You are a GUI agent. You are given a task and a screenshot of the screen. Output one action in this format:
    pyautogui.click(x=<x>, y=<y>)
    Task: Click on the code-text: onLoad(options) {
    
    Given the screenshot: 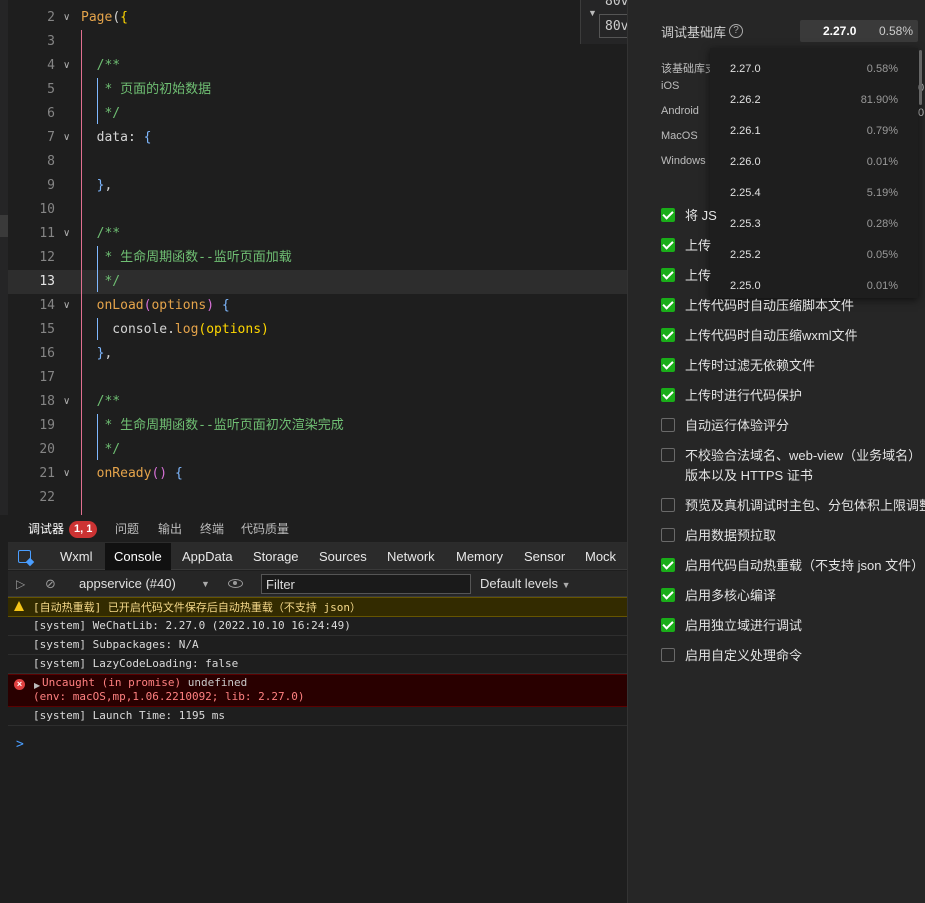 What is the action you would take?
    pyautogui.click(x=155, y=306)
    